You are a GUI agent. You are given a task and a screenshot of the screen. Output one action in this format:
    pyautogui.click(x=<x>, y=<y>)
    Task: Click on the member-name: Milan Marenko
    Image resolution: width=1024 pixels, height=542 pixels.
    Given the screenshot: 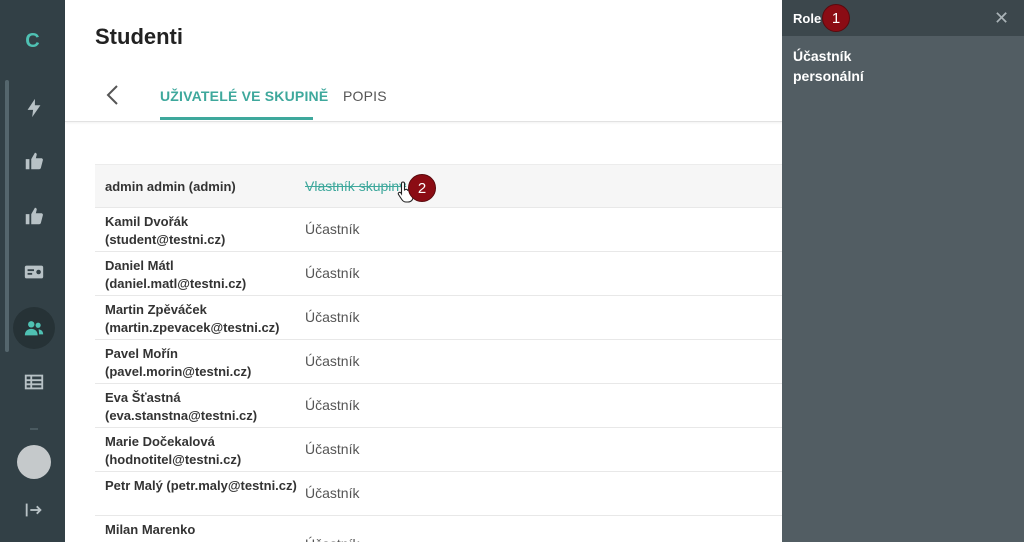 What is the action you would take?
    pyautogui.click(x=150, y=529)
    